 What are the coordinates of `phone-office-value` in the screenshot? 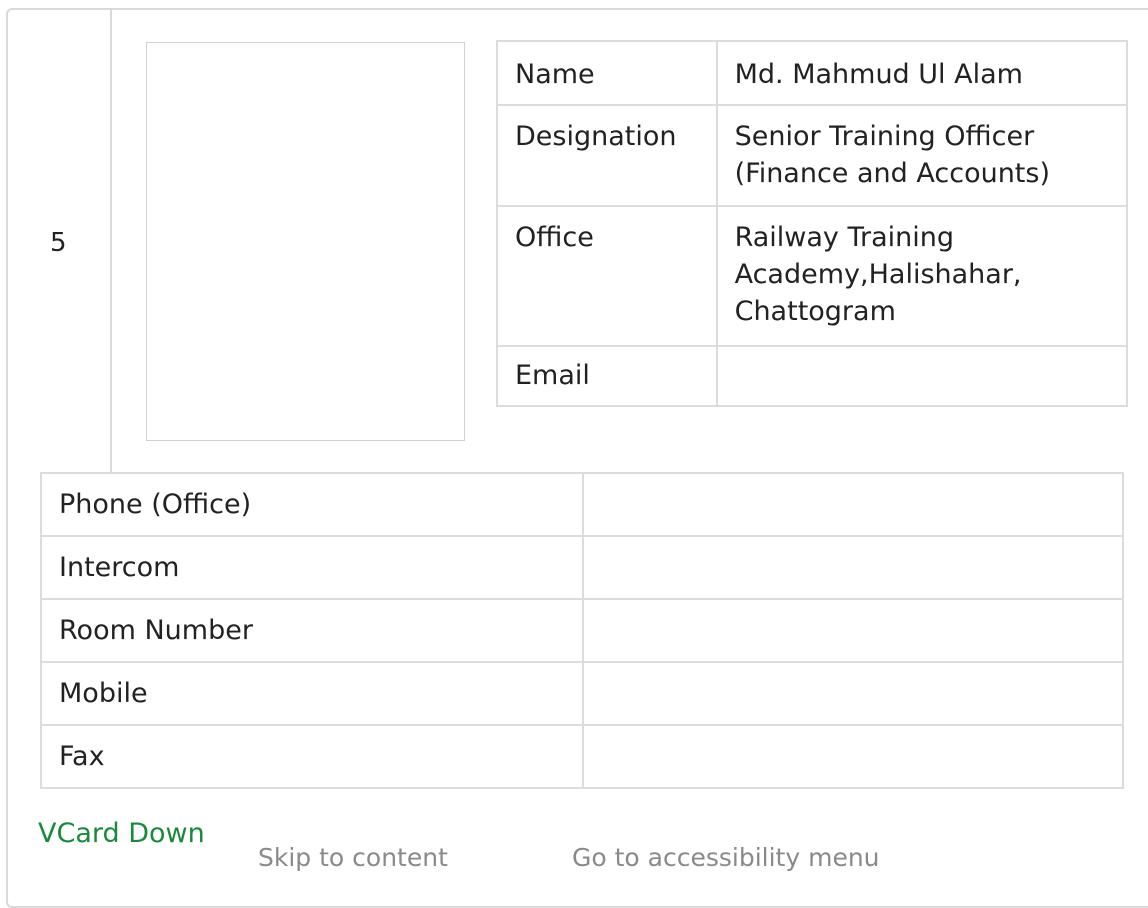 It's located at (853, 504).